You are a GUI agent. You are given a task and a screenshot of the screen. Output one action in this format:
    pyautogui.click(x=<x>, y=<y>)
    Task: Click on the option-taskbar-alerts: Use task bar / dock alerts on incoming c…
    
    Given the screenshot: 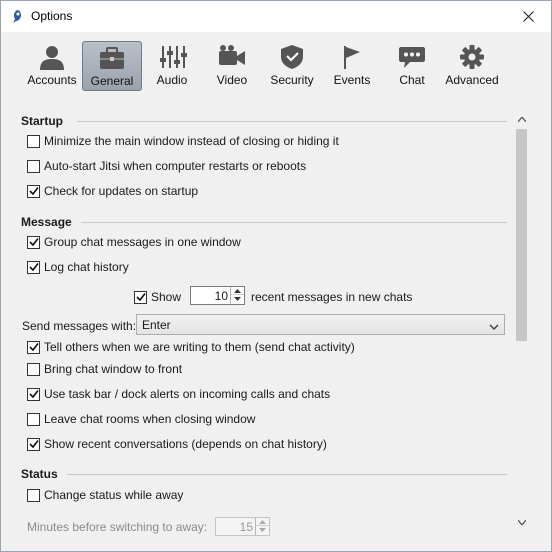 What is the action you would take?
    pyautogui.click(x=178, y=394)
    